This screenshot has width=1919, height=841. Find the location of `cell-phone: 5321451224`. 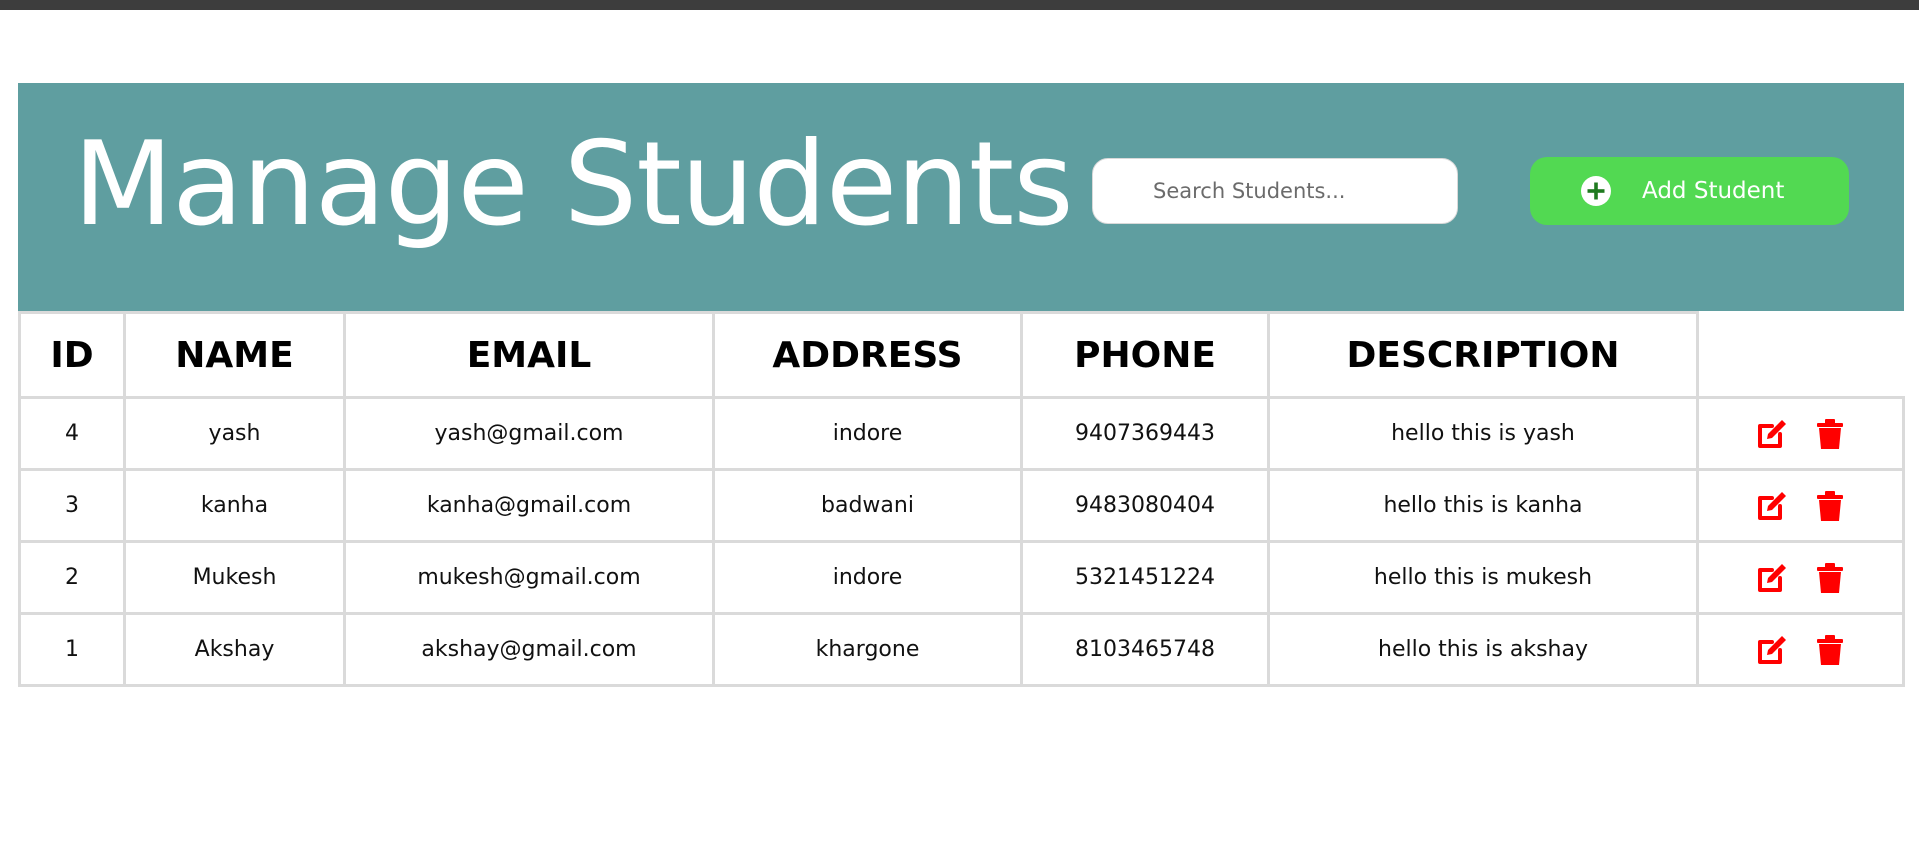

cell-phone: 5321451224 is located at coordinates (1145, 577).